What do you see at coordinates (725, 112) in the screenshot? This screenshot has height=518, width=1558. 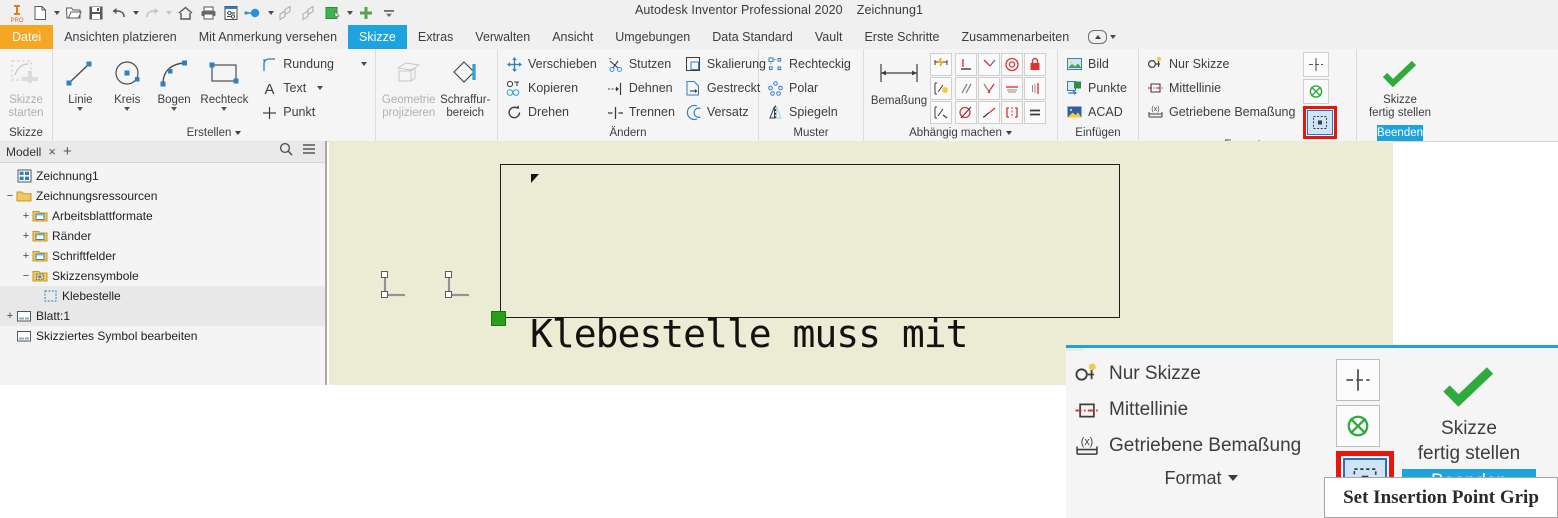 I see `offset-button: Versatz` at bounding box center [725, 112].